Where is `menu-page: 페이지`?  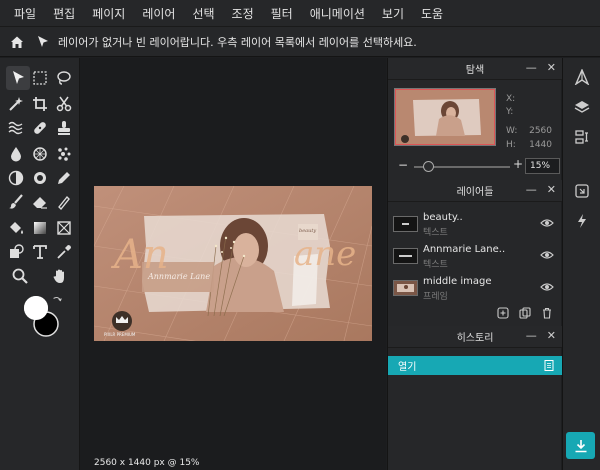 menu-page: 페이지 is located at coordinates (108, 13).